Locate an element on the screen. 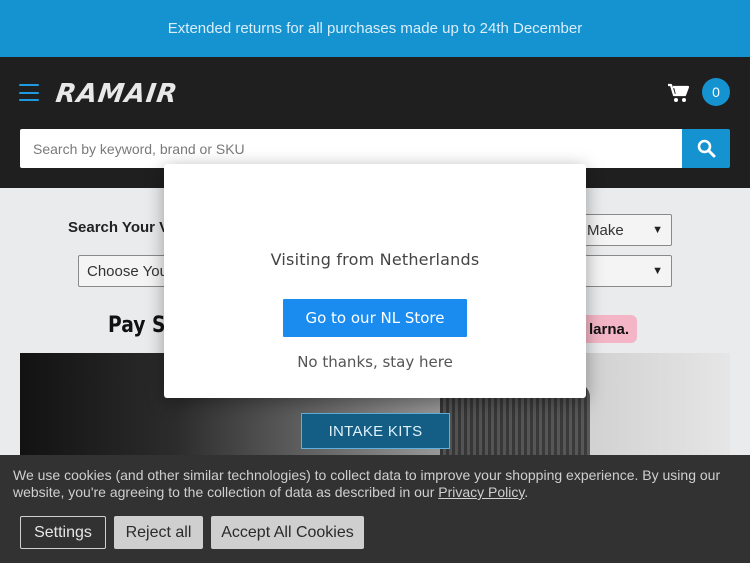  accept-all-cookies-button: Accept All Cookies is located at coordinates (287, 532).